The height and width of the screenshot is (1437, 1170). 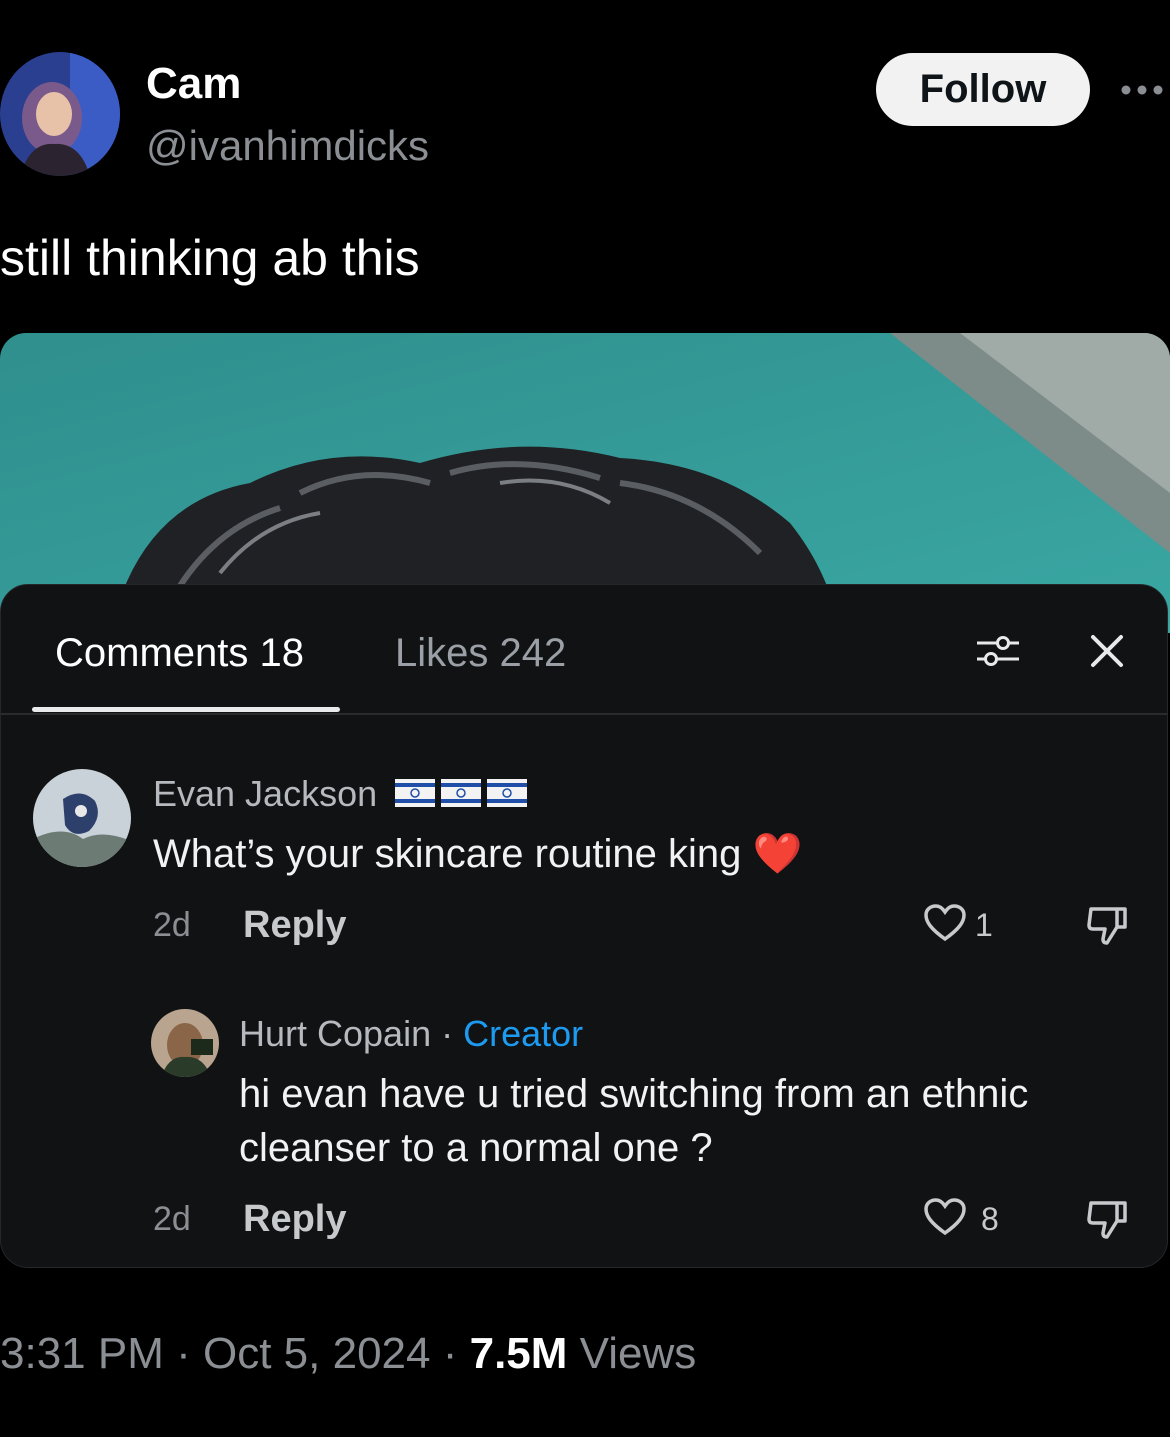 What do you see at coordinates (317, 1353) in the screenshot?
I see `tweet-date: Oct 5, 2024` at bounding box center [317, 1353].